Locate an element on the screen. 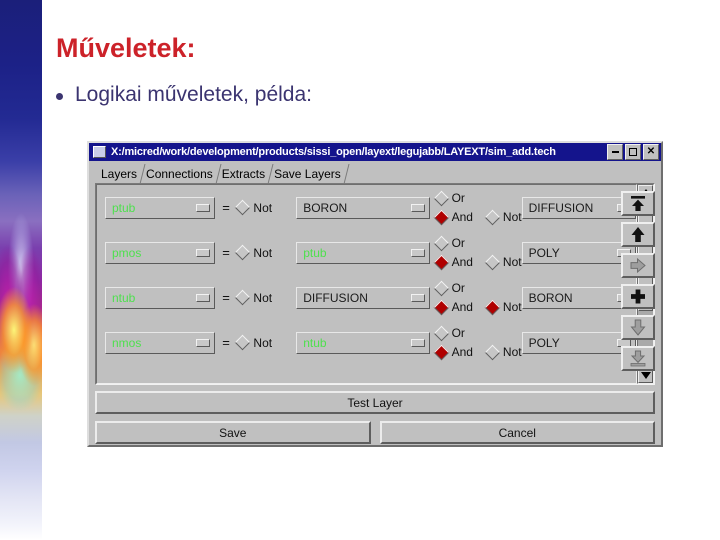 This screenshot has height=540, width=720. target-layer-dropdown: ntub is located at coordinates (160, 297).